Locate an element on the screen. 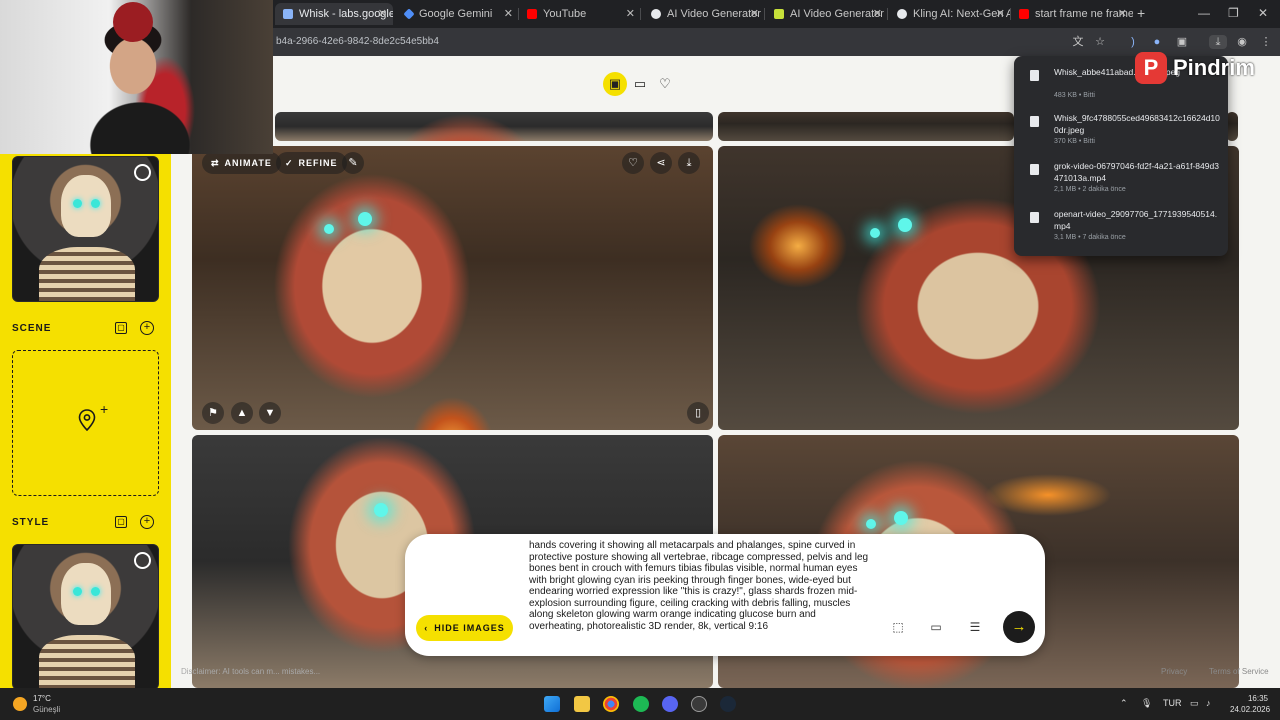 Image resolution: width=1280 pixels, height=720 pixels. new-tab-button: + is located at coordinates (1141, 13).